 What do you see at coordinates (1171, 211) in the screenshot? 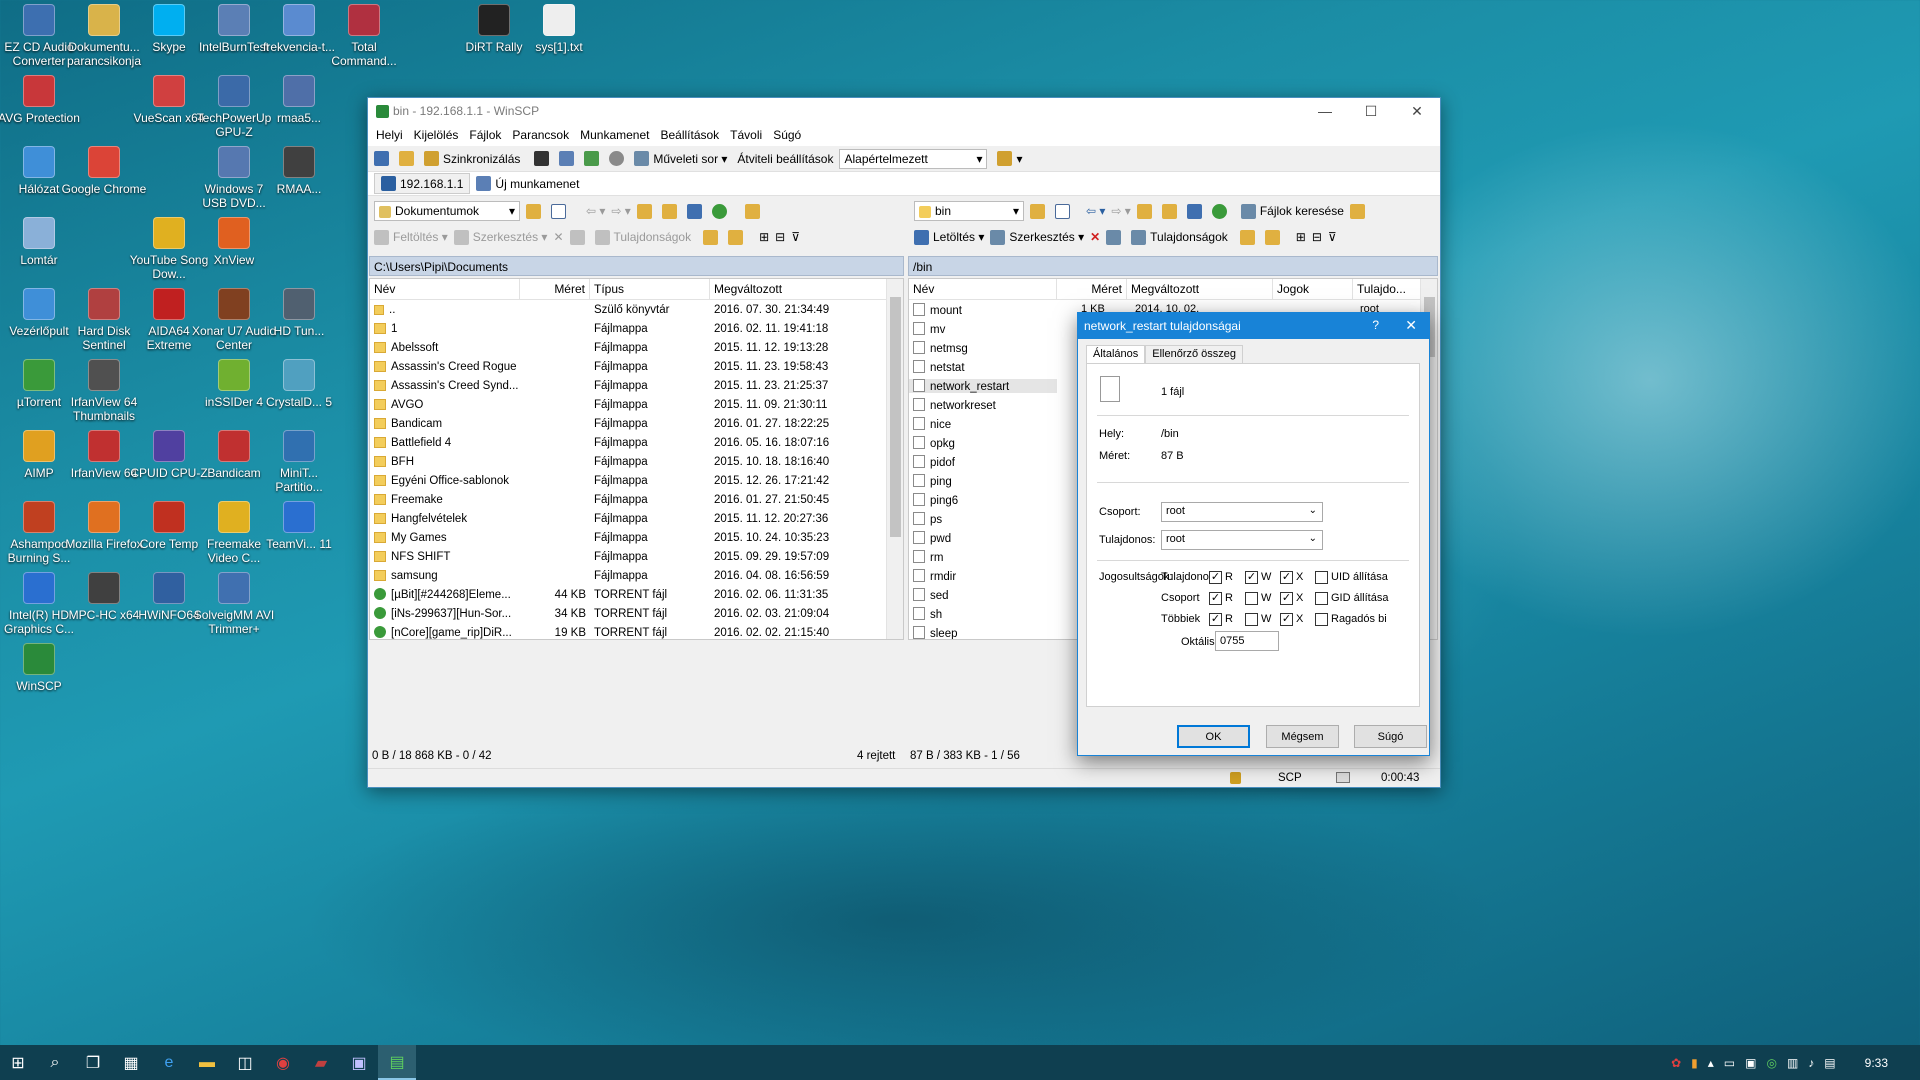
I see `remote-root-button` at bounding box center [1171, 211].